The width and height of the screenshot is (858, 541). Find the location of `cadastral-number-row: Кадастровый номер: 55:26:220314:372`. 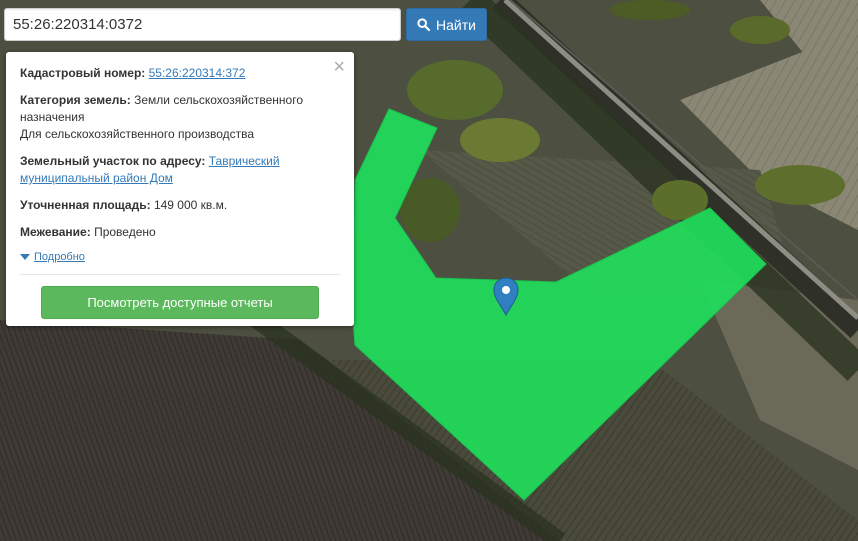

cadastral-number-row: Кадастровый номер: 55:26:220314:372 is located at coordinates (180, 73).